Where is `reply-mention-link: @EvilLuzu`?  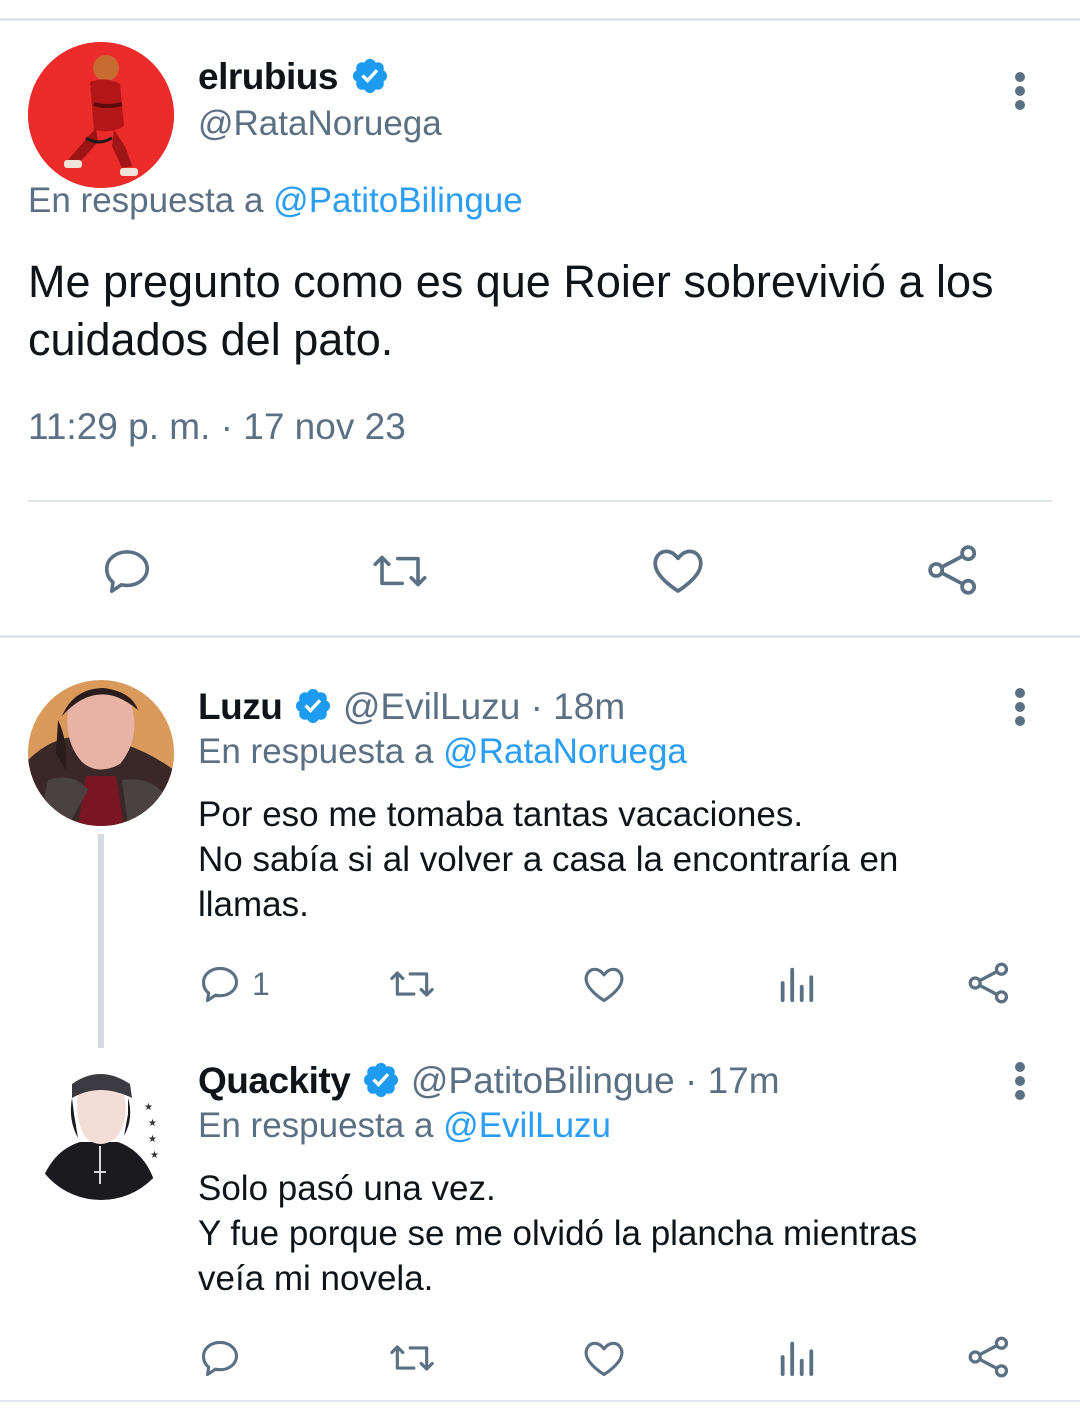
reply-mention-link: @EvilLuzu is located at coordinates (527, 1125).